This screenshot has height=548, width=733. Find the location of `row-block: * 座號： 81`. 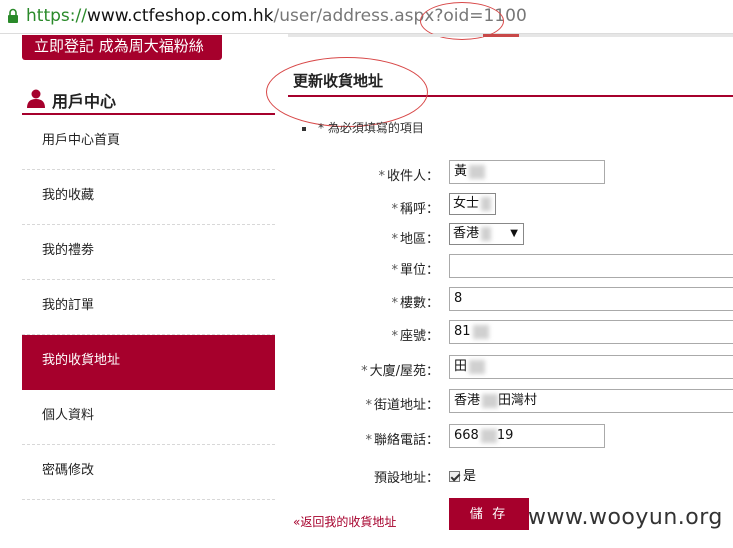

row-block: * 座號： 81 is located at coordinates (510, 333).